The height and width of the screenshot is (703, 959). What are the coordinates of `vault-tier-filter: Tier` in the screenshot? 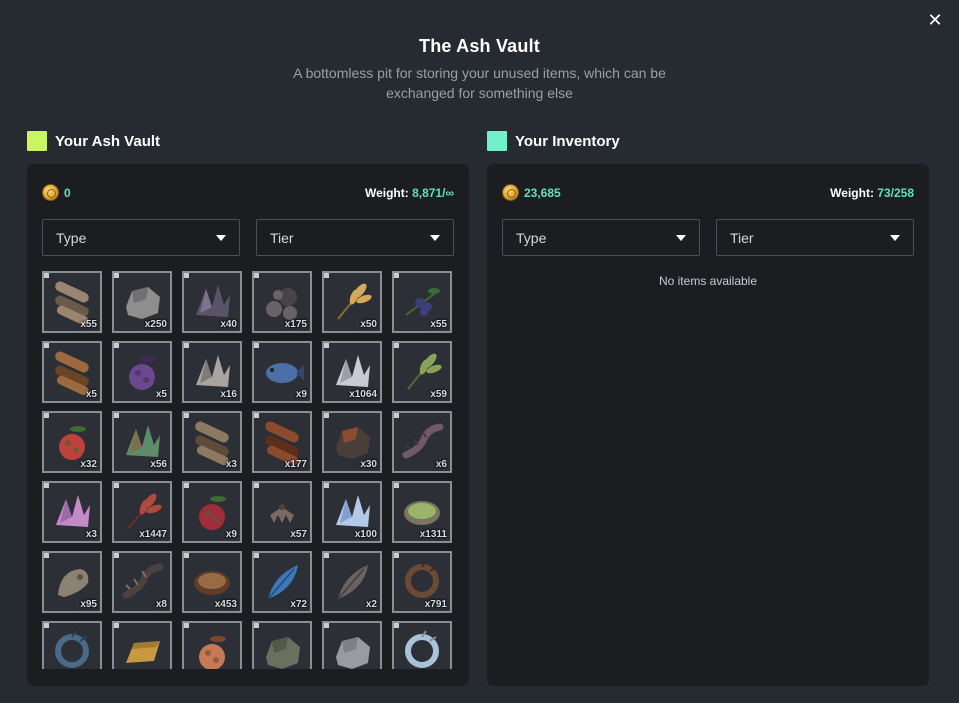 It's located at (355, 237).